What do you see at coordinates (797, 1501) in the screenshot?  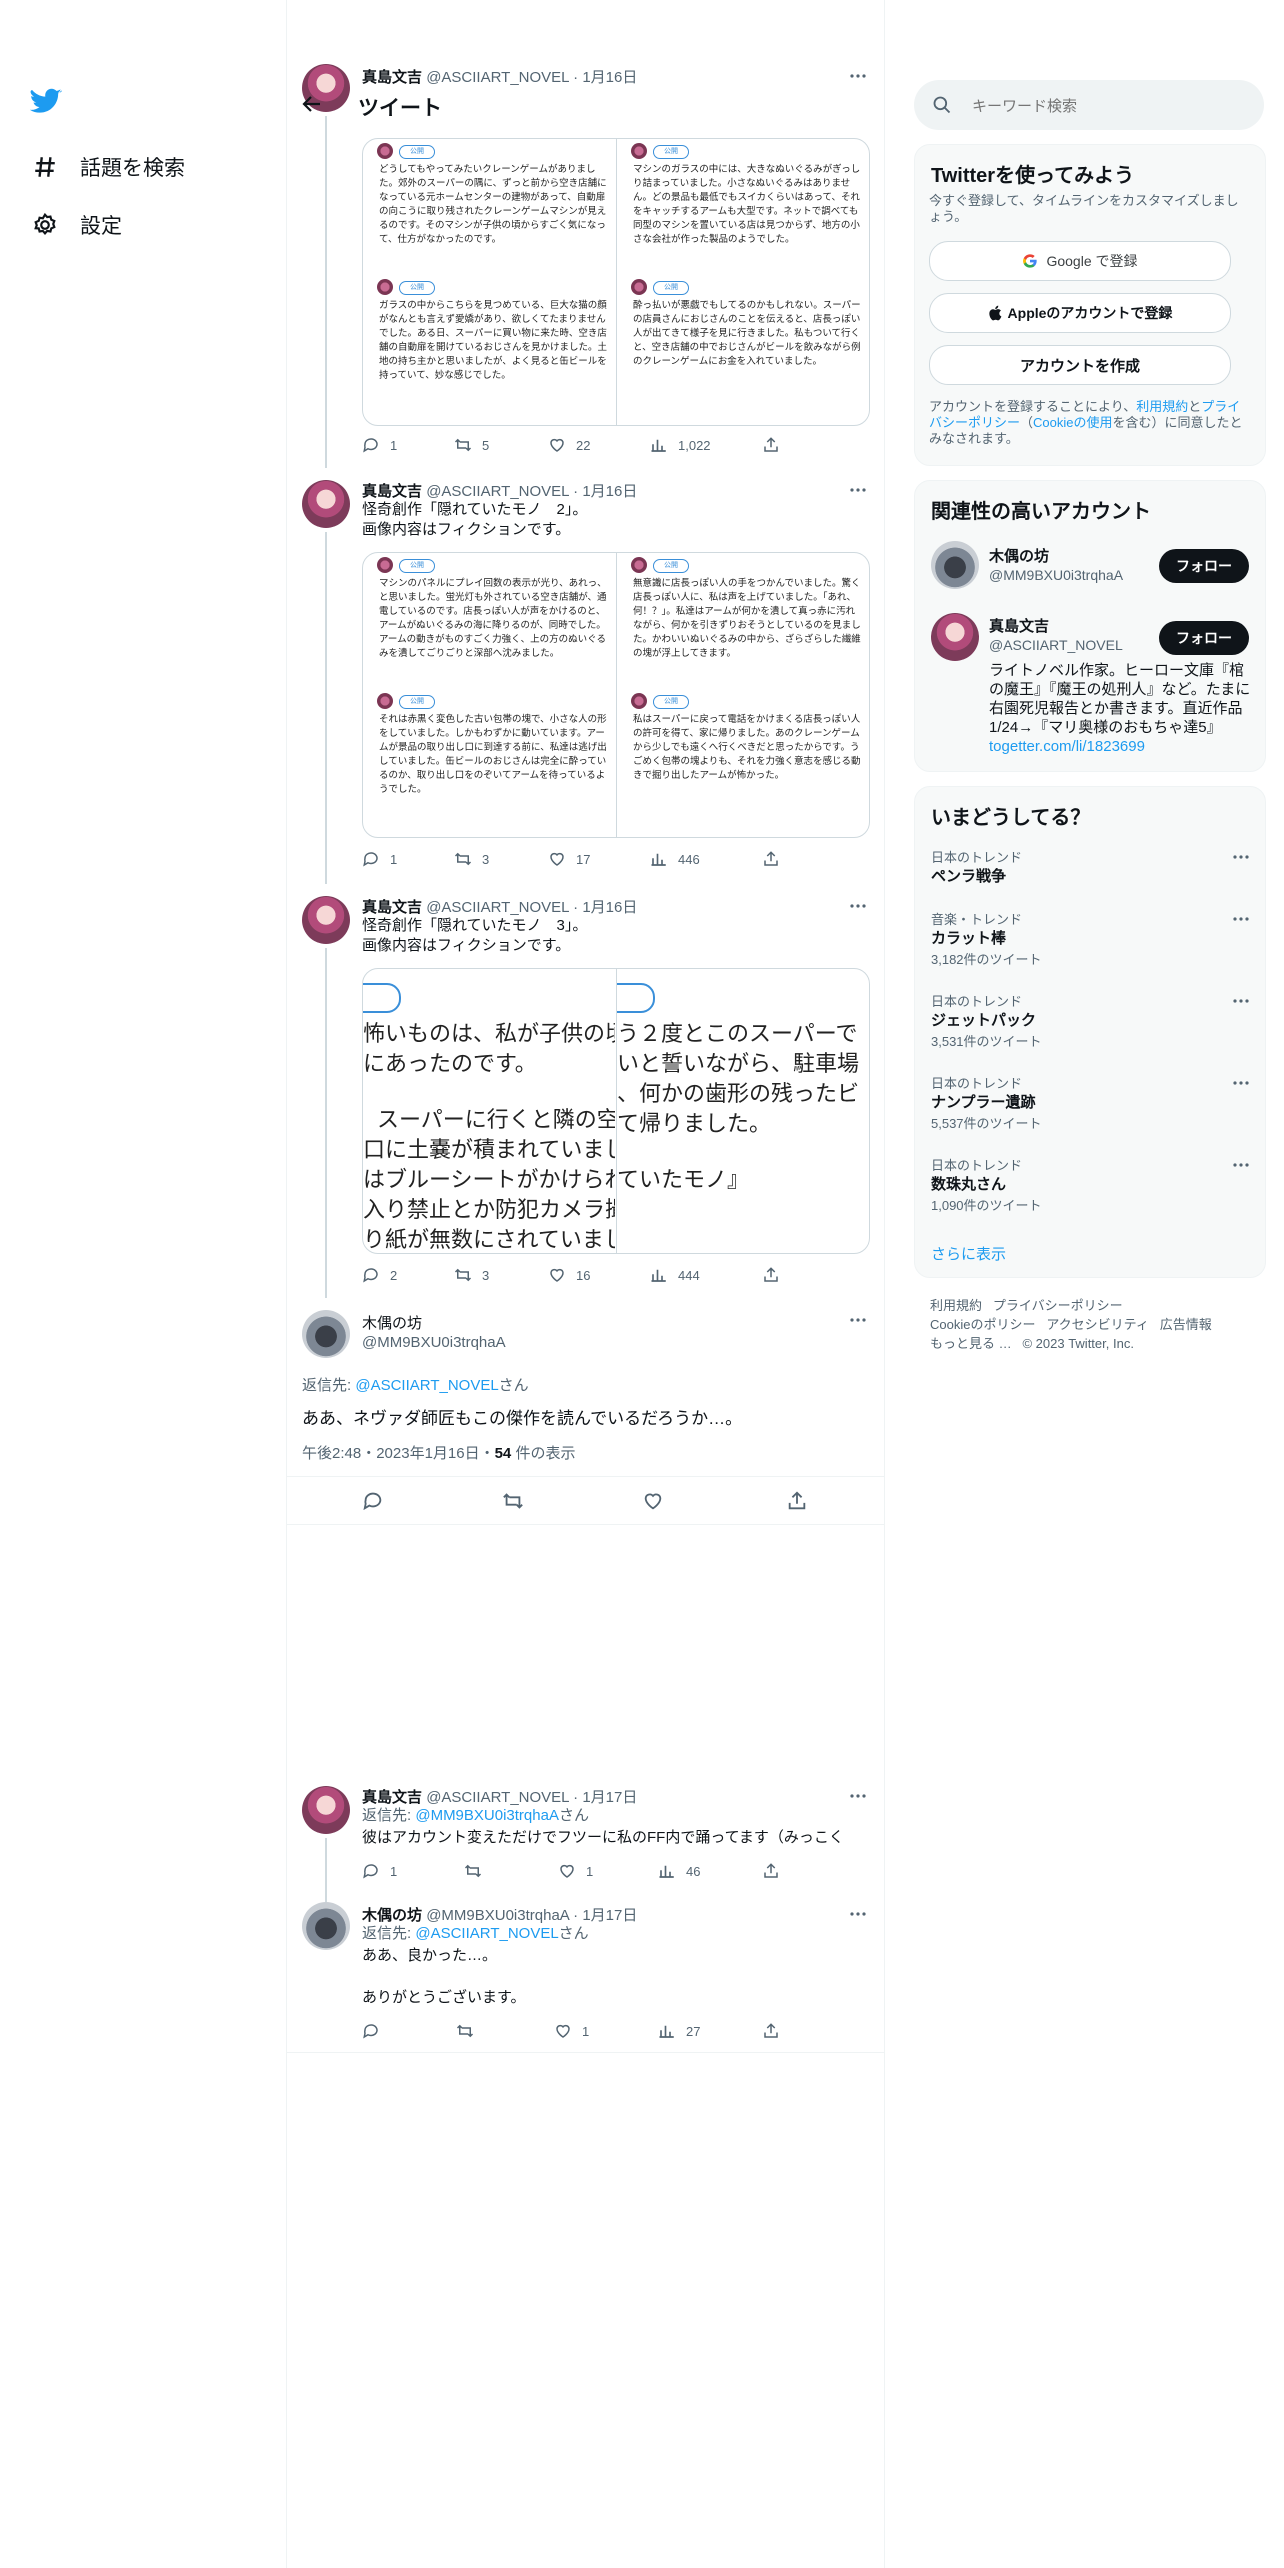 I see `share-icon` at bounding box center [797, 1501].